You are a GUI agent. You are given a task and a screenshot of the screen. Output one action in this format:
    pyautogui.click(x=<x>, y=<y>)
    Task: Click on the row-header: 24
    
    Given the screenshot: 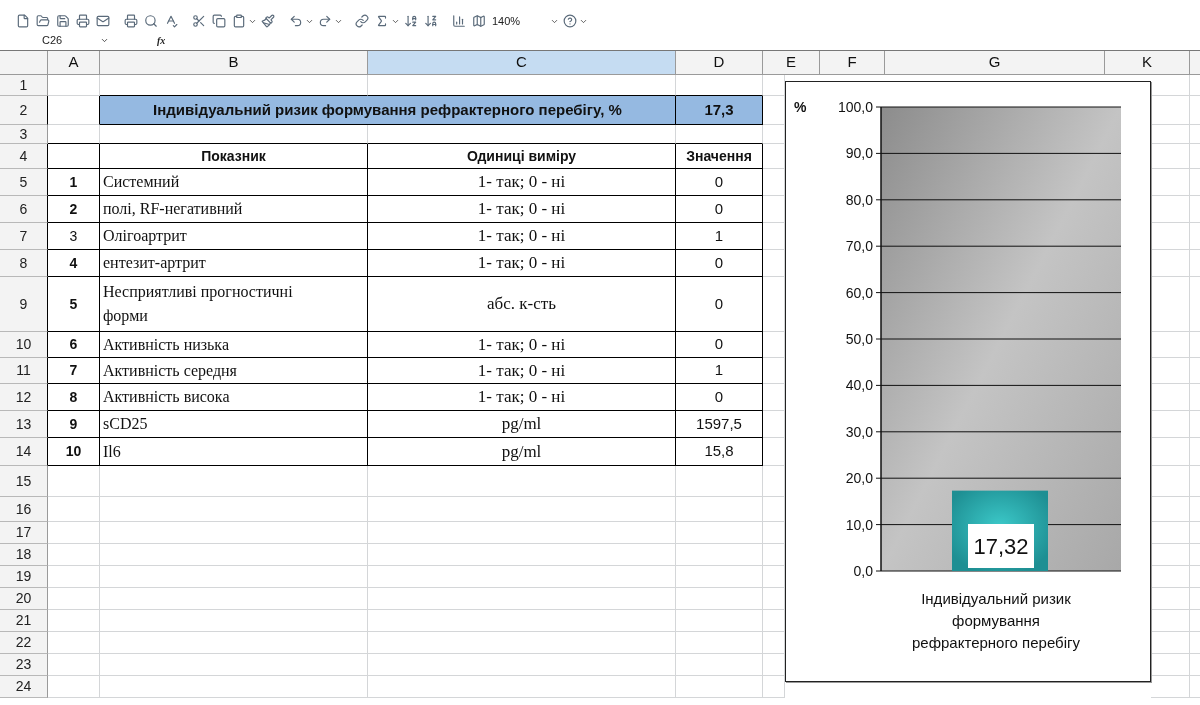 What is the action you would take?
    pyautogui.click(x=24, y=687)
    